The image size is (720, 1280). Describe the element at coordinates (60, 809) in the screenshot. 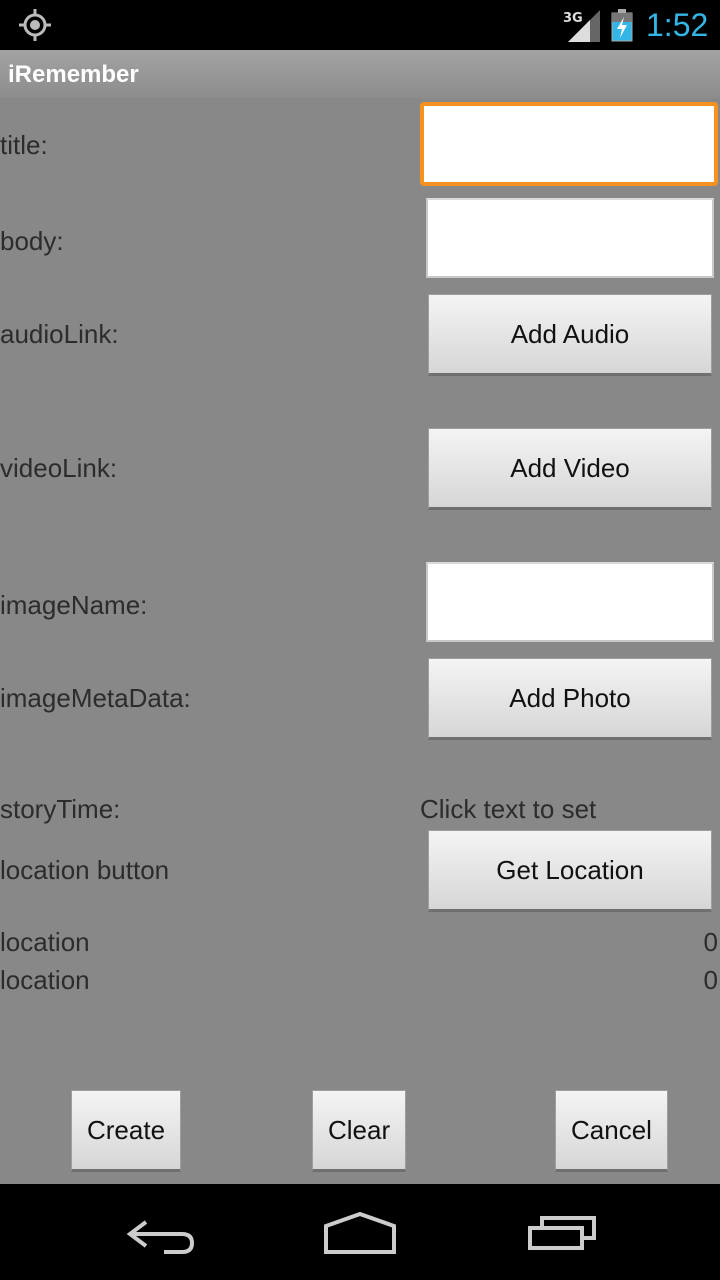

I see `story-time-label: storyTime:` at that location.